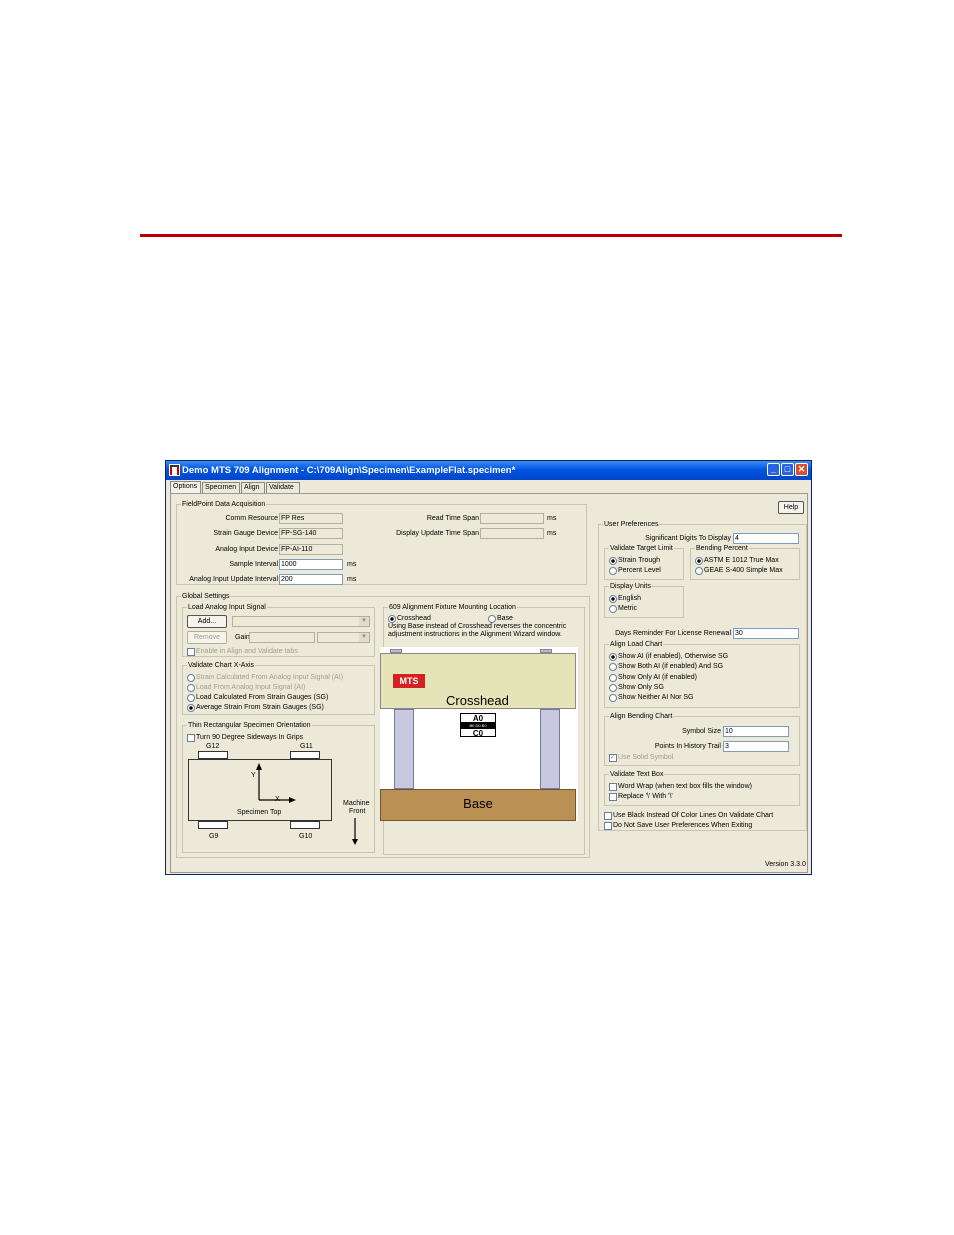  I want to click on fieldpoint-title: FieldPoint Data Acquisition, so click(224, 504).